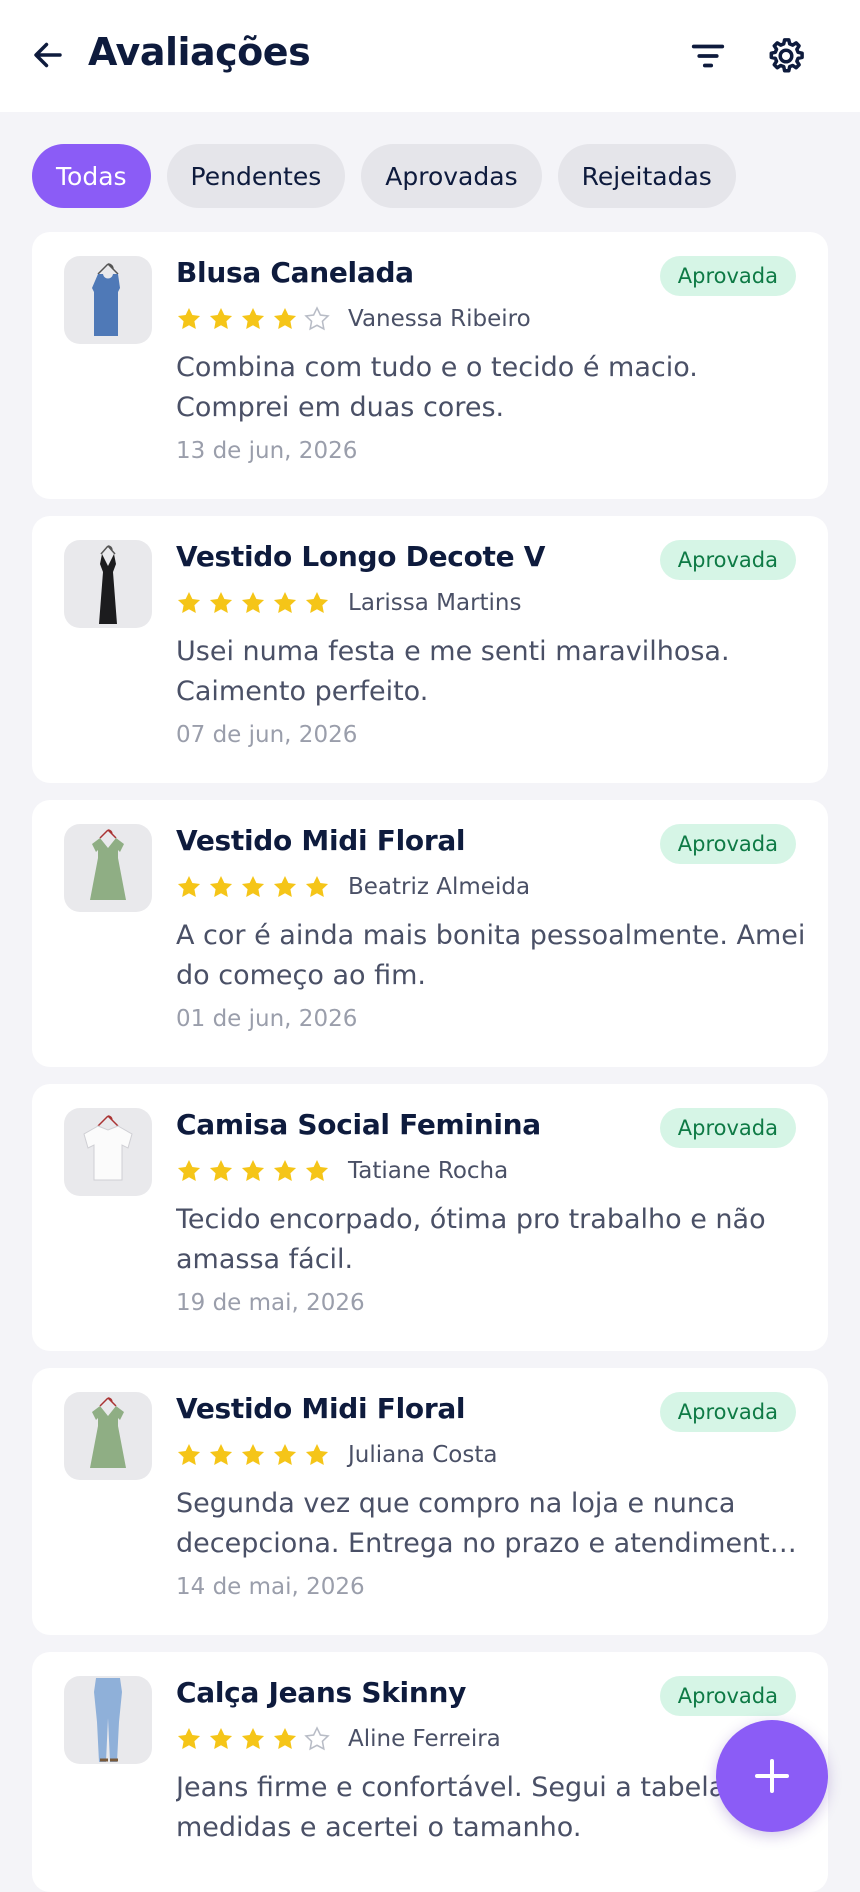 This screenshot has width=860, height=1892. I want to click on back-button, so click(48, 55).